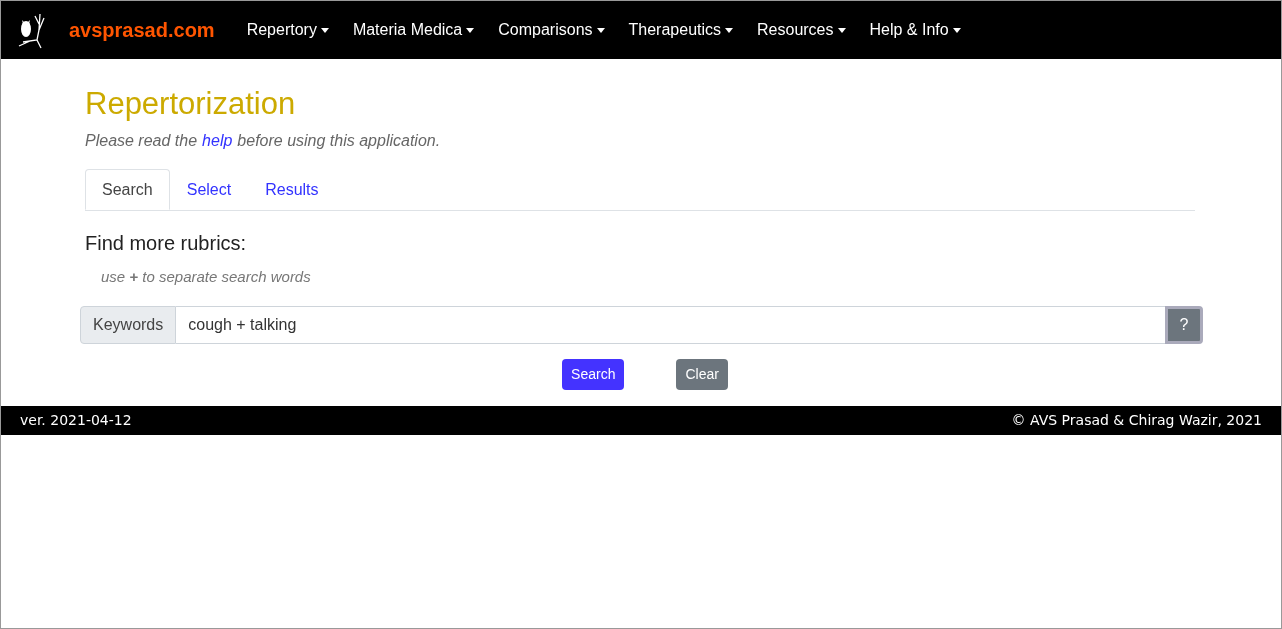 The height and width of the screenshot is (629, 1282). What do you see at coordinates (209, 189) in the screenshot?
I see `tab: Select` at bounding box center [209, 189].